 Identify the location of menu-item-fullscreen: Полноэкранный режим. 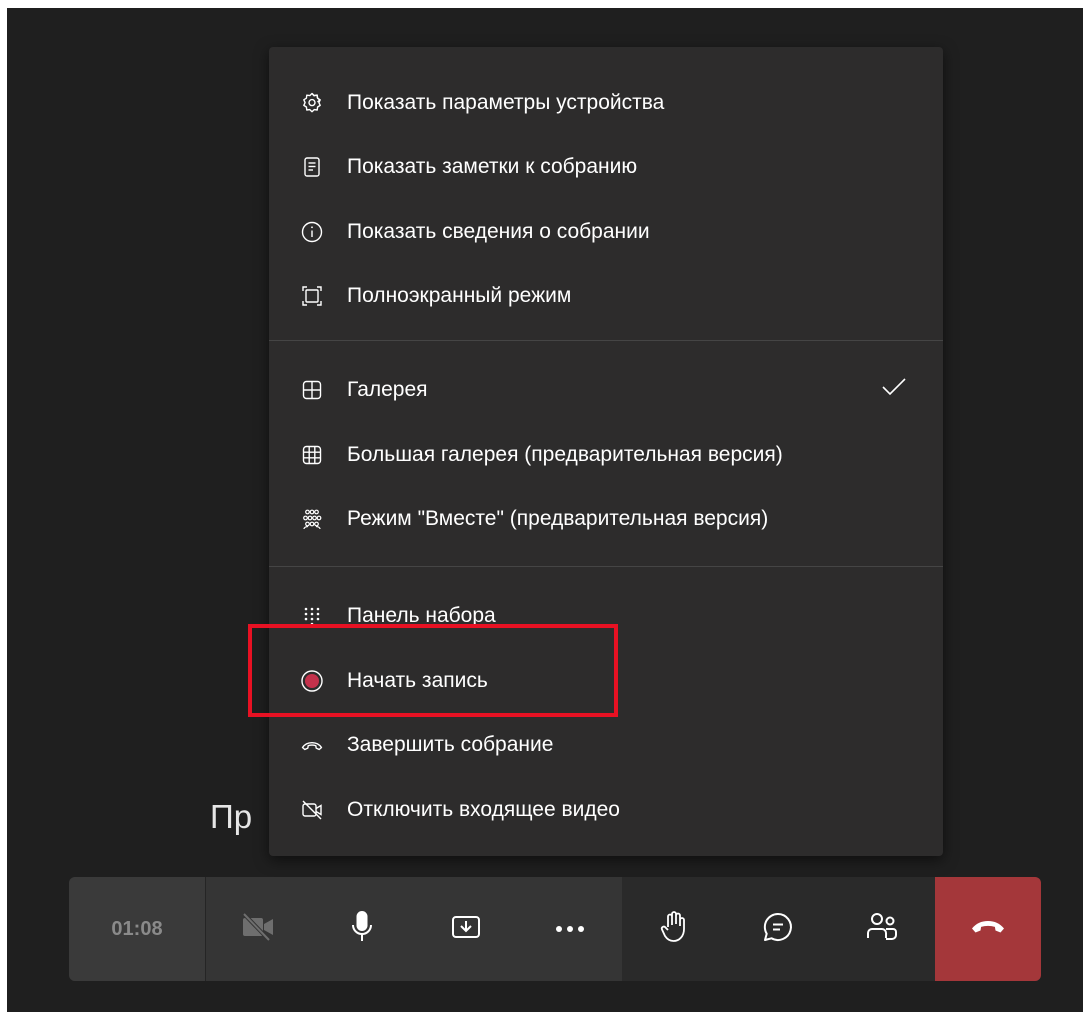
(606, 296).